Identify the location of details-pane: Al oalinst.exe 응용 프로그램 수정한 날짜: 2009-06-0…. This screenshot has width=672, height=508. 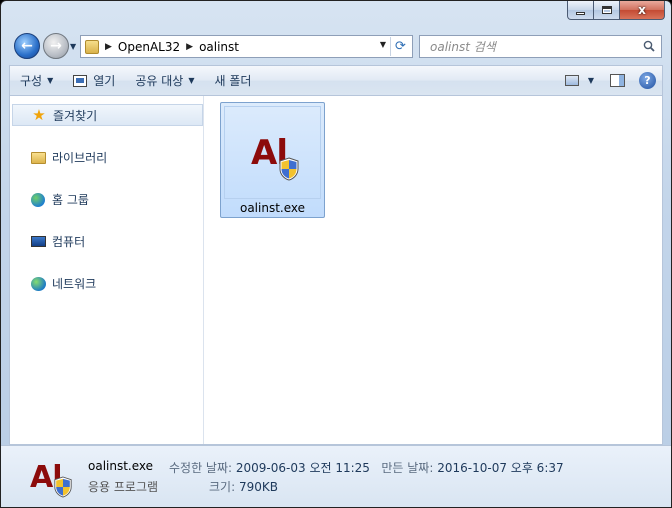
(336, 476).